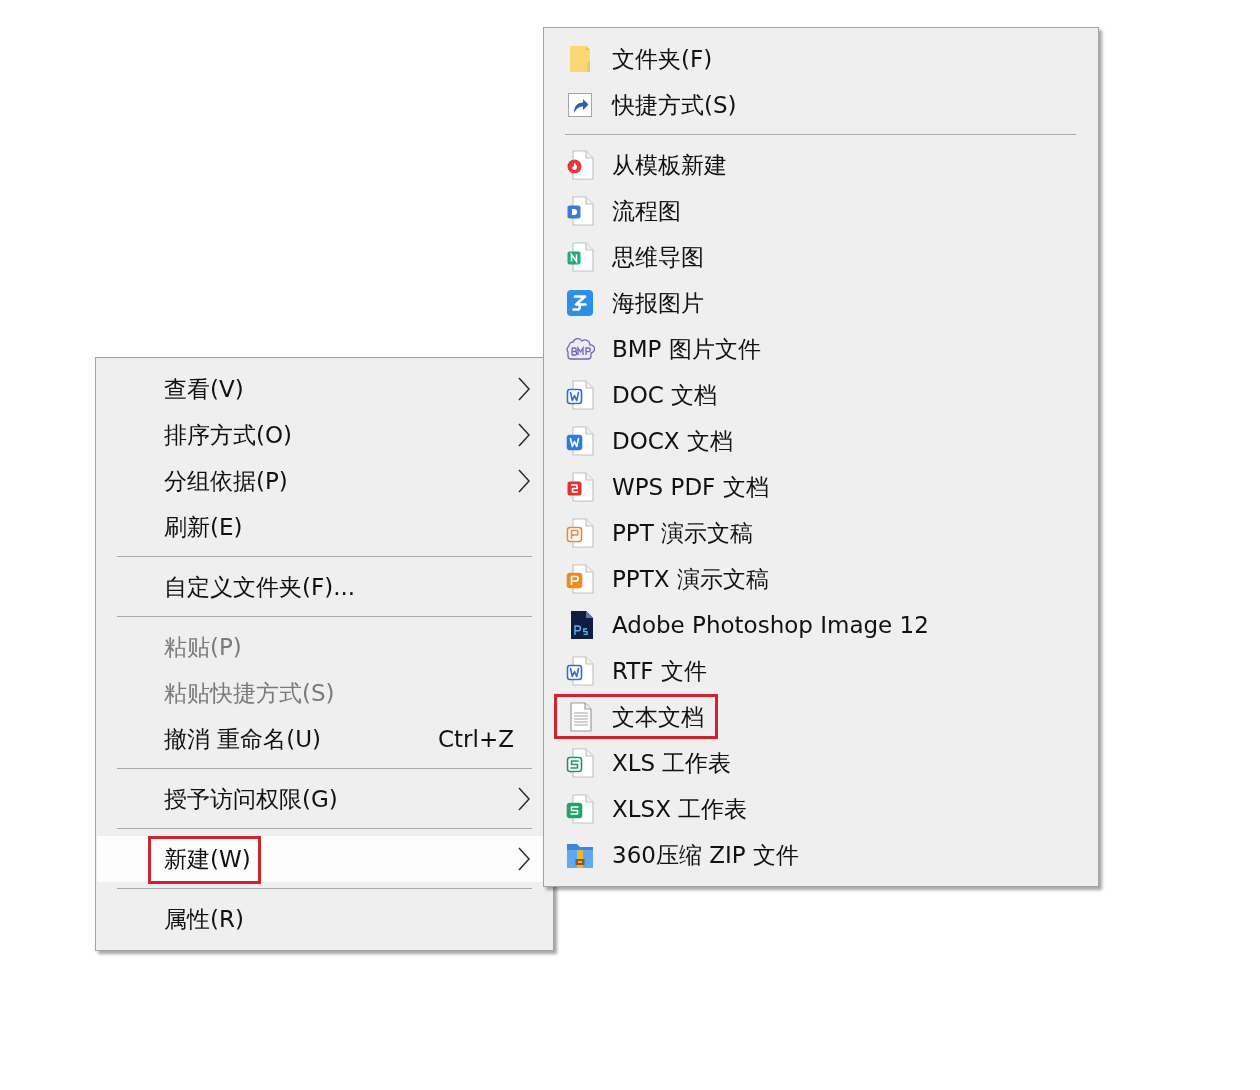 The width and height of the screenshot is (1260, 1090). I want to click on menu-item: 文本文档, so click(821, 717).